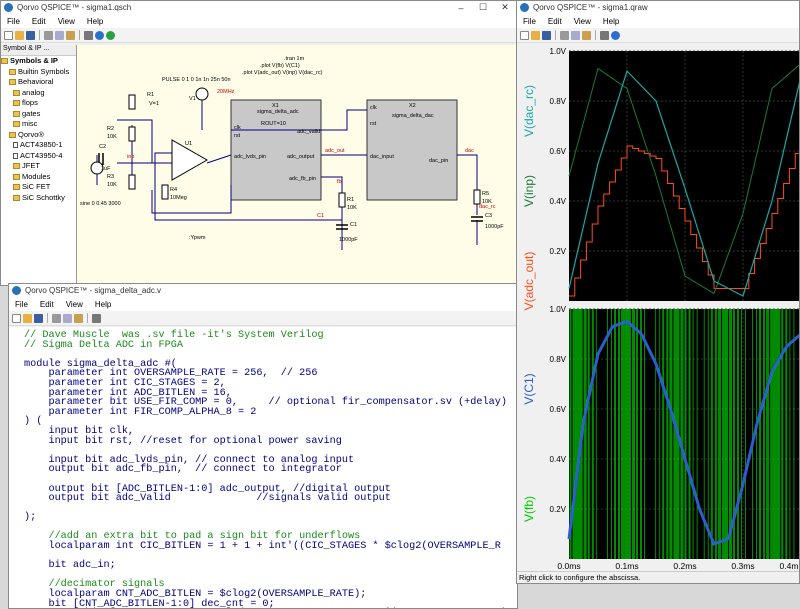 This screenshot has height=609, width=800. I want to click on dac-input-pin: dac_input, so click(382, 157).